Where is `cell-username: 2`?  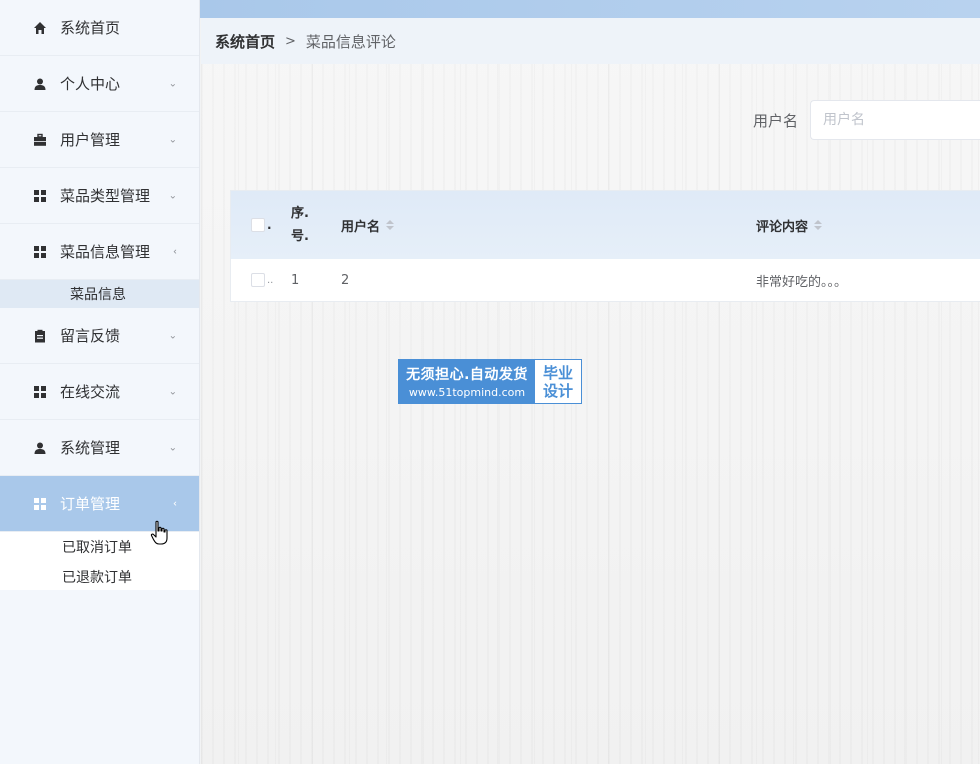 cell-username: 2 is located at coordinates (345, 280).